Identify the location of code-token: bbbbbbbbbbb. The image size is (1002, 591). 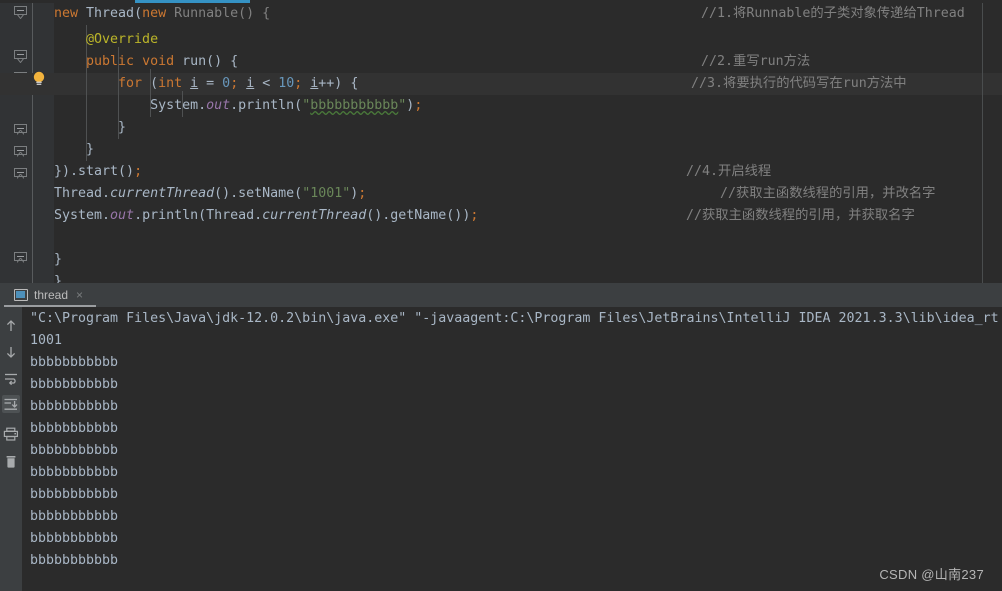
(354, 105).